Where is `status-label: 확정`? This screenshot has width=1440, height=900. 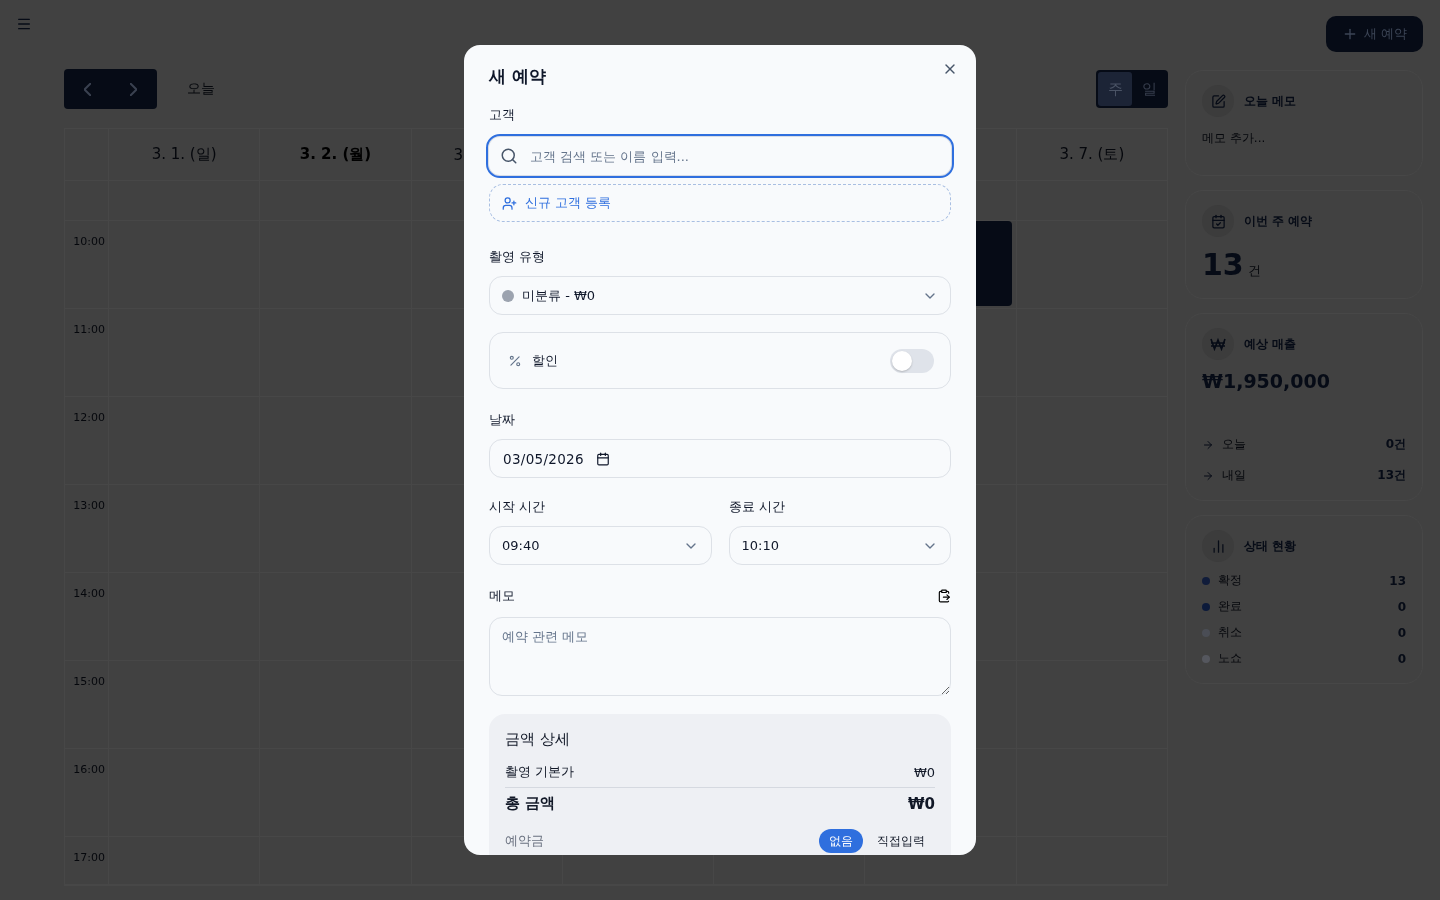
status-label: 확정 is located at coordinates (1230, 580).